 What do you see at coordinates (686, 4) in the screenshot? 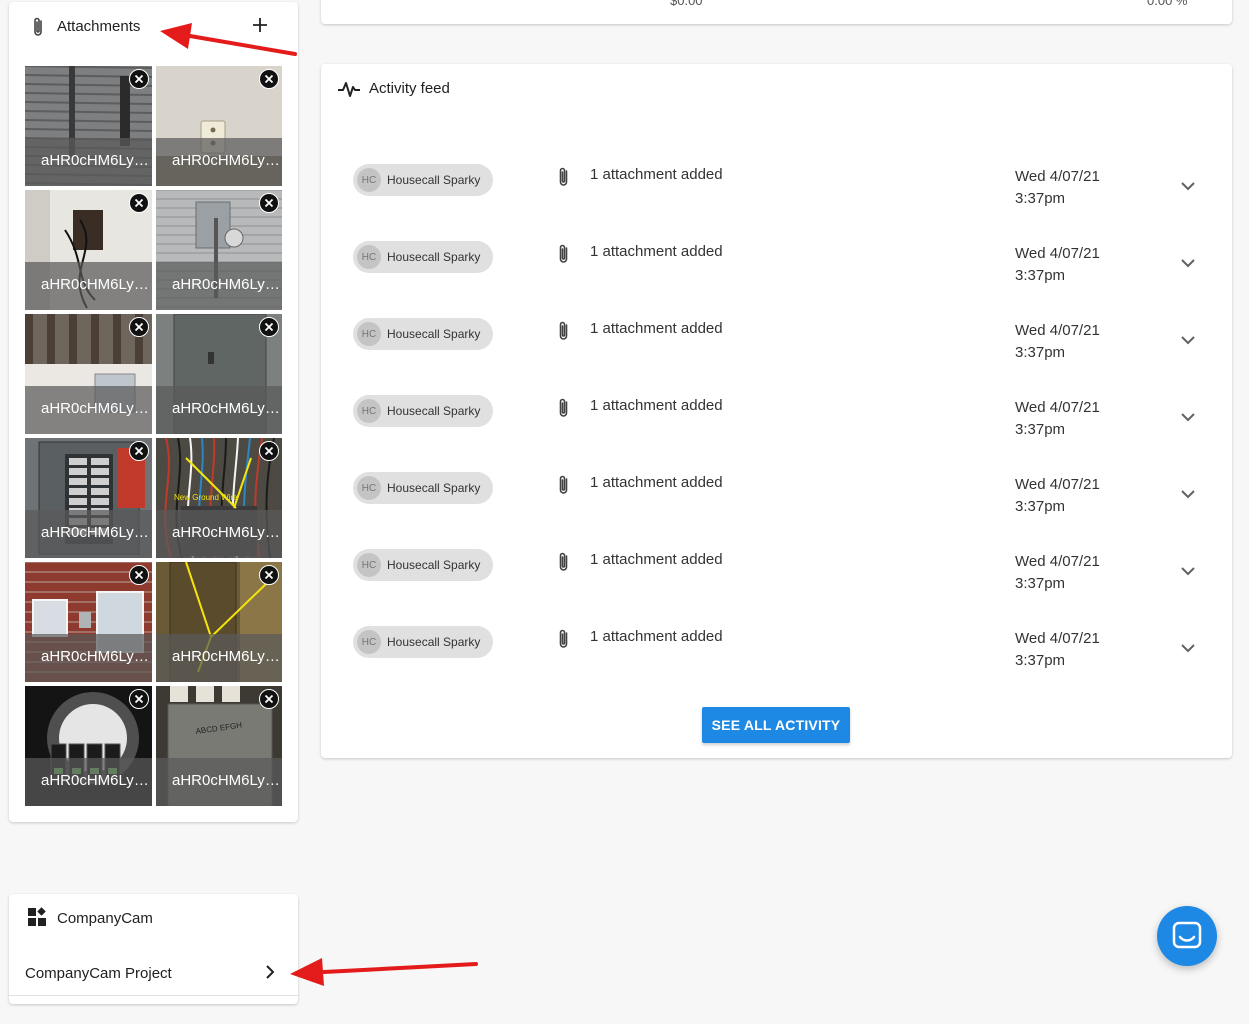
I see `summary-value-left: $0.00` at bounding box center [686, 4].